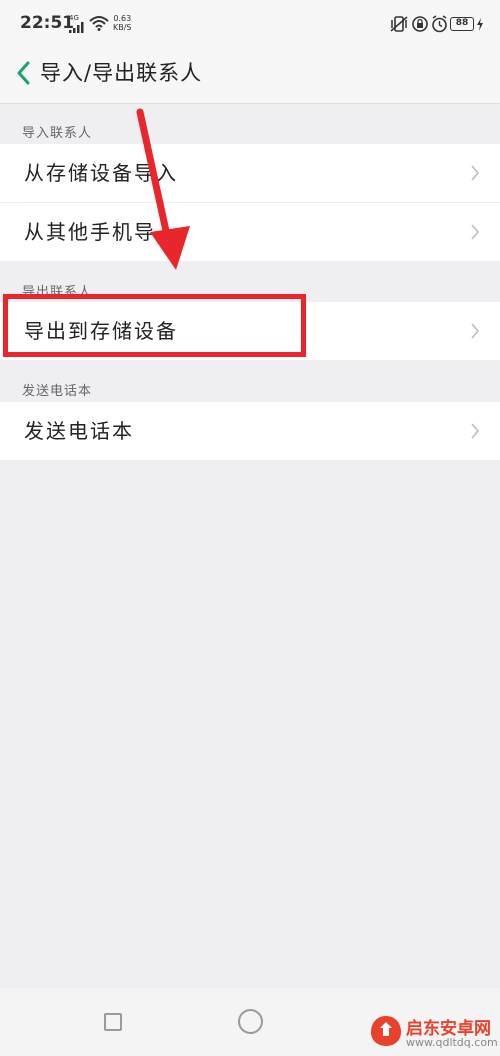 Image resolution: width=500 pixels, height=1056 pixels. Describe the element at coordinates (434, 1033) in the screenshot. I see `watermark: 启东安卓网 www.qdltdq.com` at that location.